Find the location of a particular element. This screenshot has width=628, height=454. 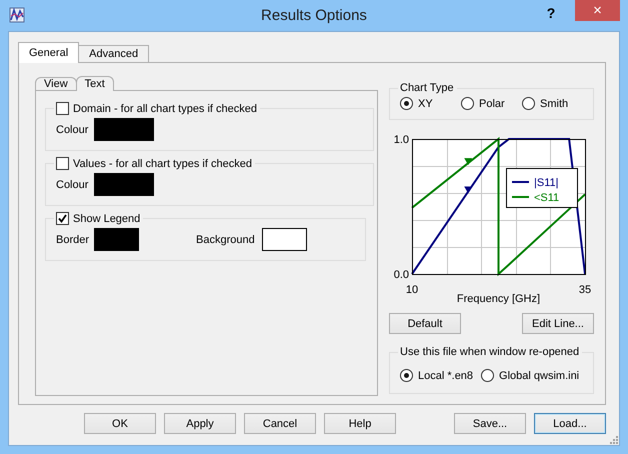

legend-label: |S11| is located at coordinates (546, 183).